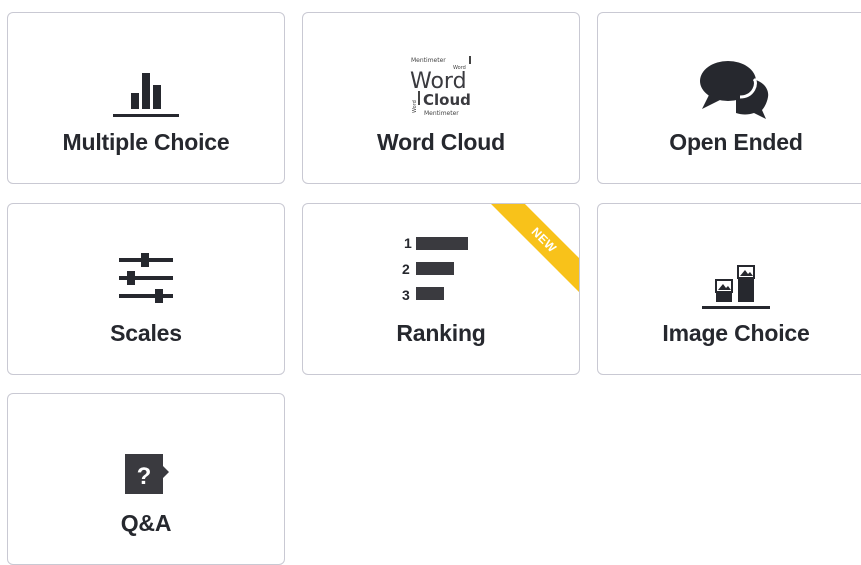 Image resolution: width=861 pixels, height=565 pixels. I want to click on tile-open-ended: Open Ended, so click(729, 98).